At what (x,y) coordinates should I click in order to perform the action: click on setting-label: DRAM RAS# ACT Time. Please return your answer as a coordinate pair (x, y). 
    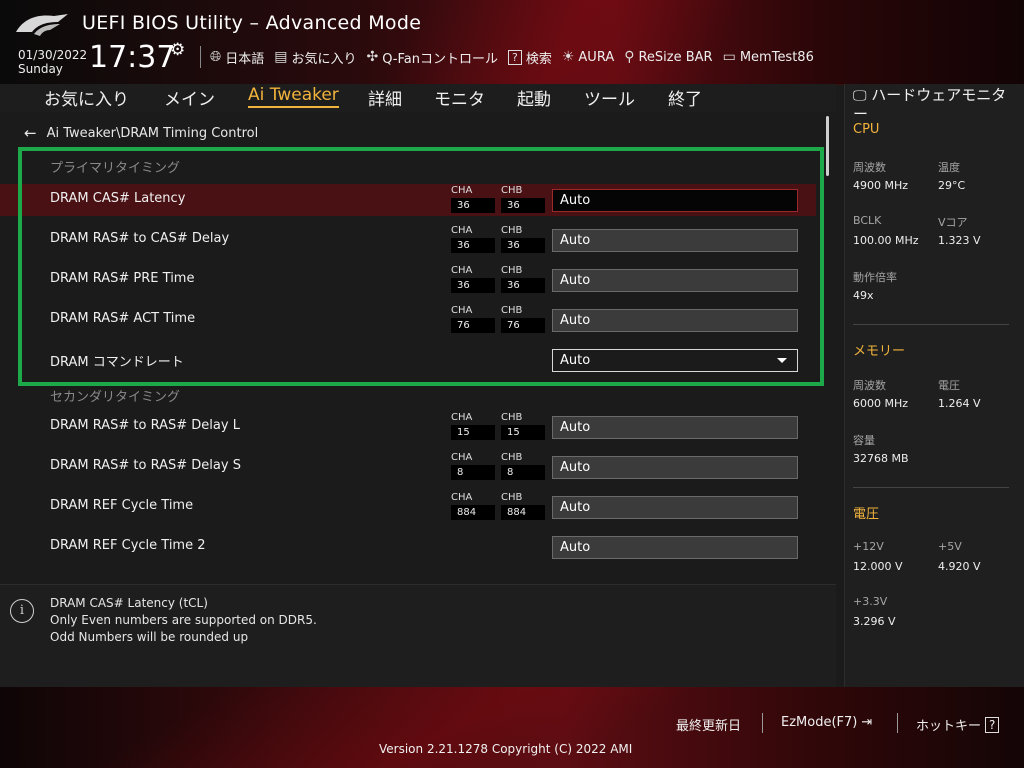
    Looking at the image, I should click on (123, 318).